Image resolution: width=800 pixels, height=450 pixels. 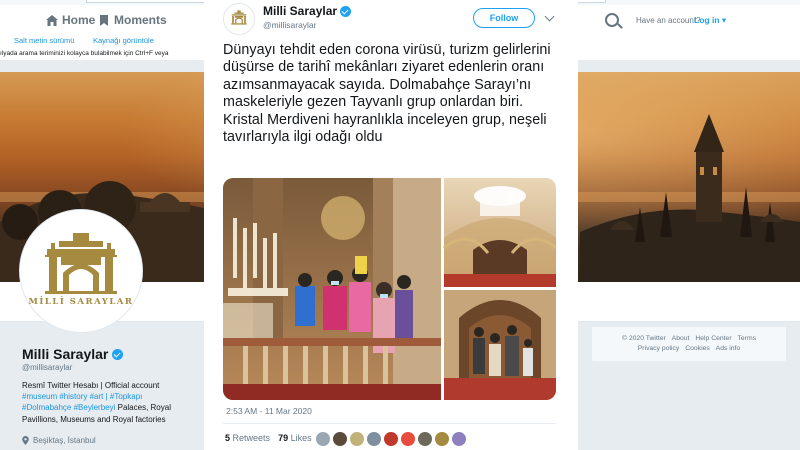 I want to click on bio-text: Palaces, Royal, so click(x=143, y=408).